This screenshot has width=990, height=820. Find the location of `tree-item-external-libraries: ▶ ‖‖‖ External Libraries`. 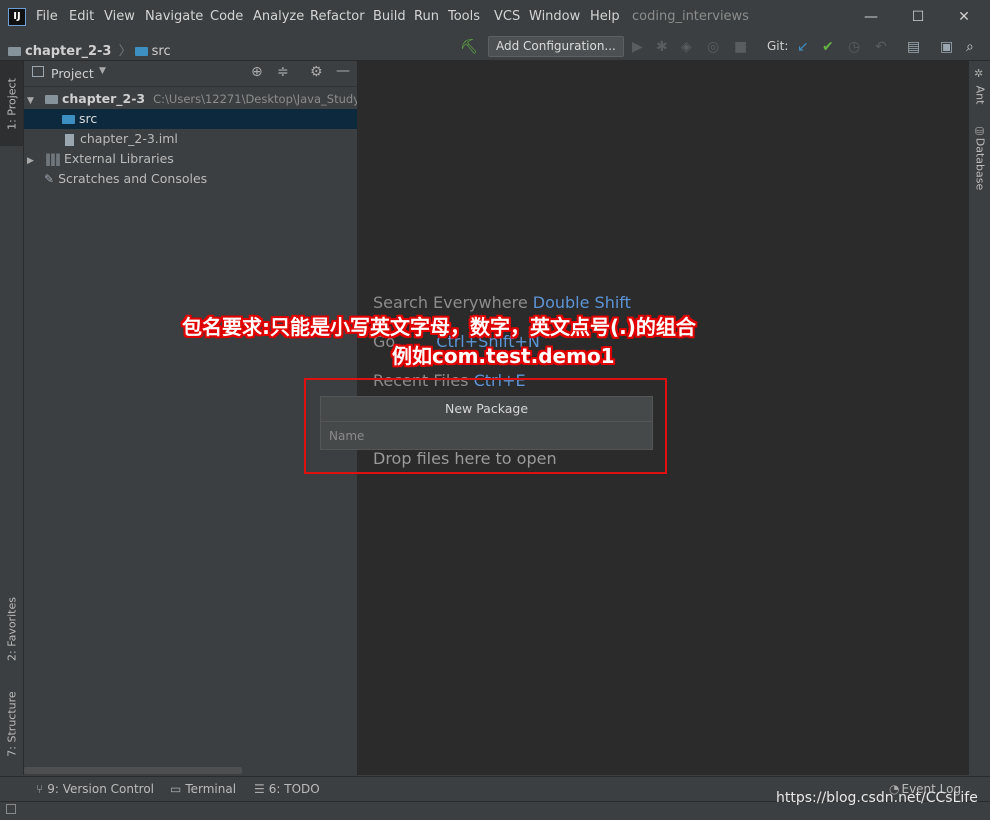

tree-item-external-libraries: ▶ ‖‖‖ External Libraries is located at coordinates (190, 159).